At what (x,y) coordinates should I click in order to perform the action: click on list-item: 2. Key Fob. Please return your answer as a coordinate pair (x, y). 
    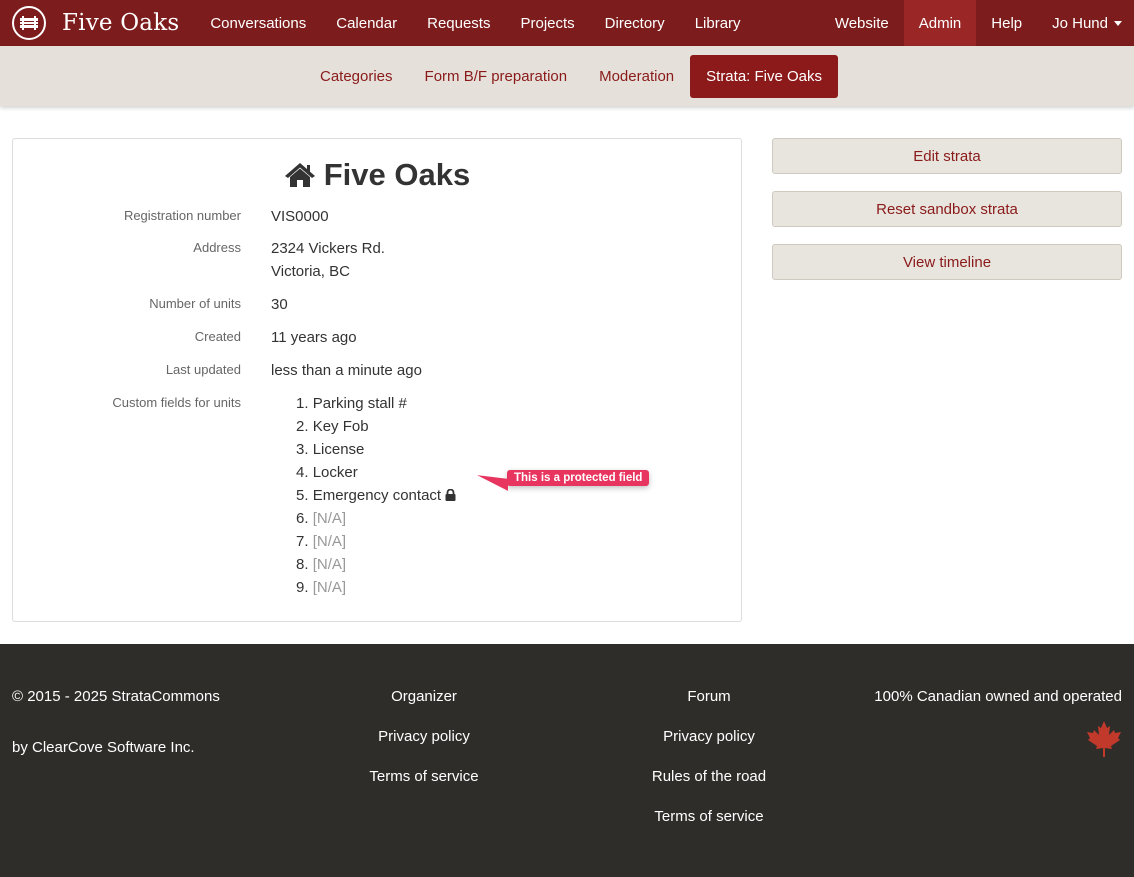
    Looking at the image, I should click on (332, 426).